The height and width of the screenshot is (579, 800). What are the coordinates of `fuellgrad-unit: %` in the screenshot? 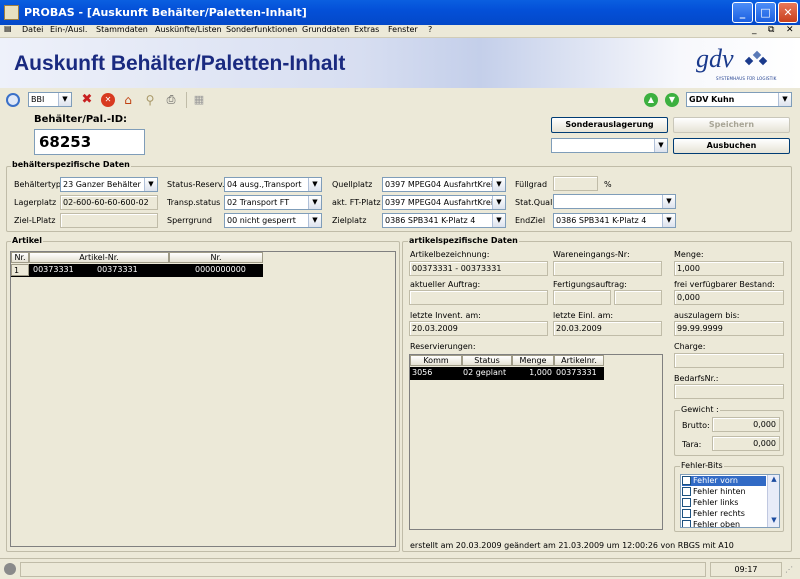 It's located at (608, 184).